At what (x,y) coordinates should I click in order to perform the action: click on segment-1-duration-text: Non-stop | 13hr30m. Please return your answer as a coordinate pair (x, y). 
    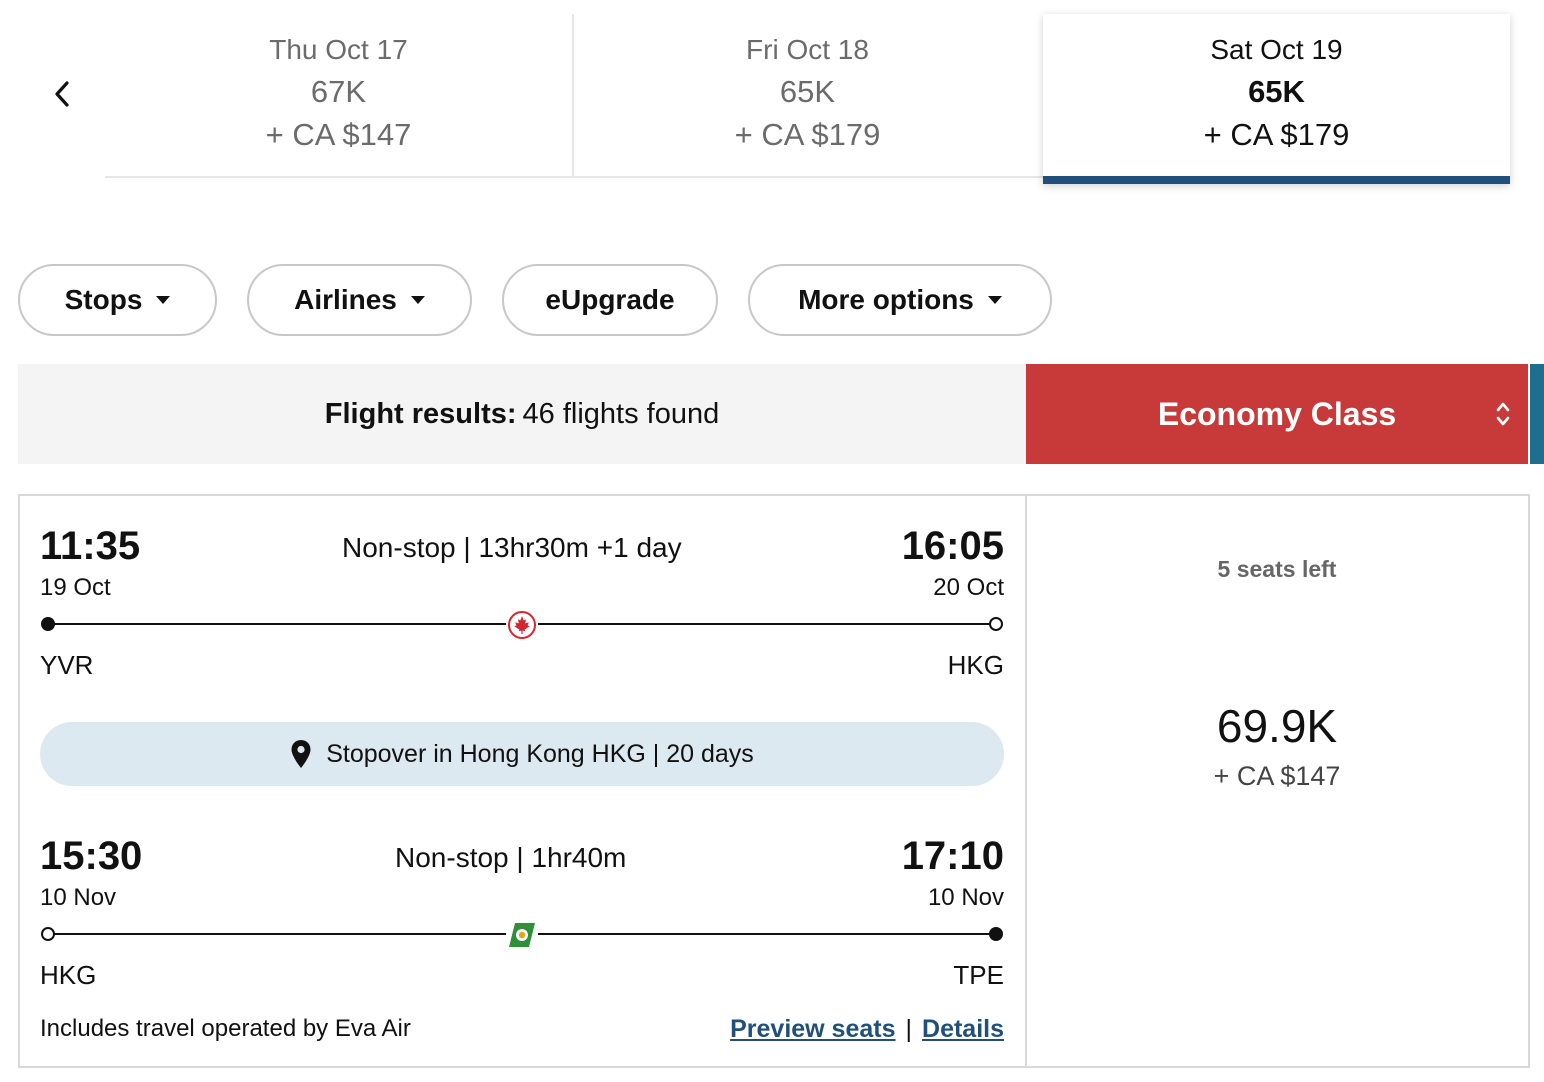
    Looking at the image, I should click on (465, 547).